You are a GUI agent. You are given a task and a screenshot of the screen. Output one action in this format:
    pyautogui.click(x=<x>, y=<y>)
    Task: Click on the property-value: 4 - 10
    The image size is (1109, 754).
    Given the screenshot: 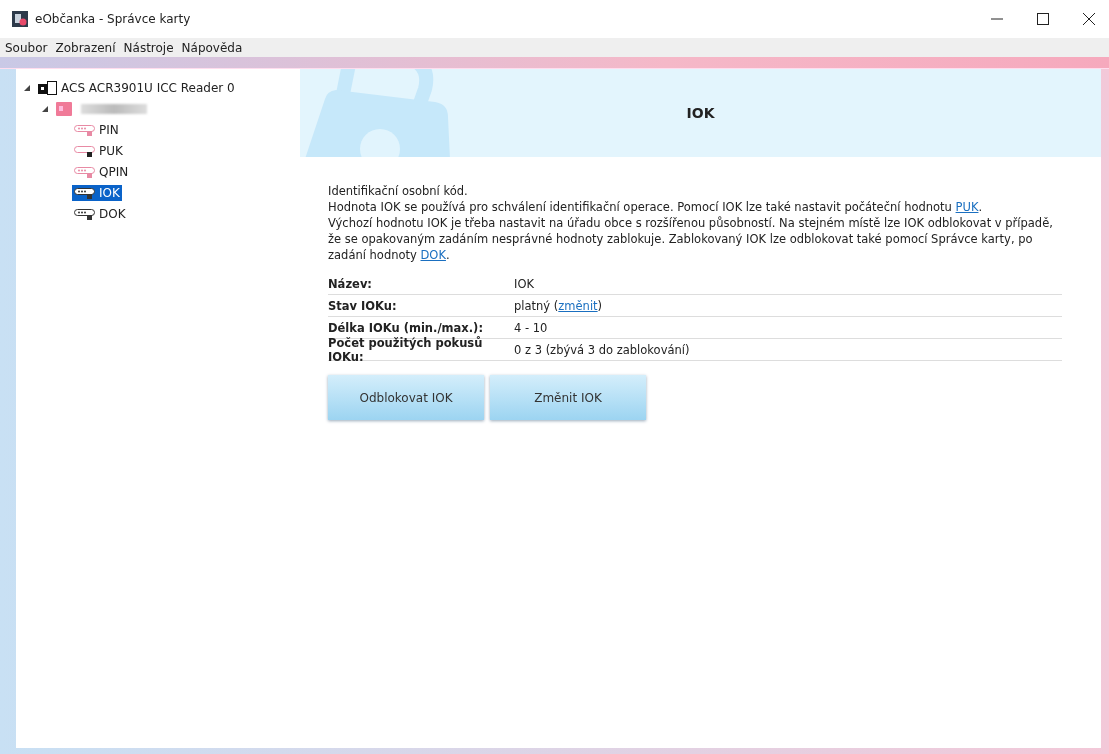 What is the action you would take?
    pyautogui.click(x=531, y=327)
    